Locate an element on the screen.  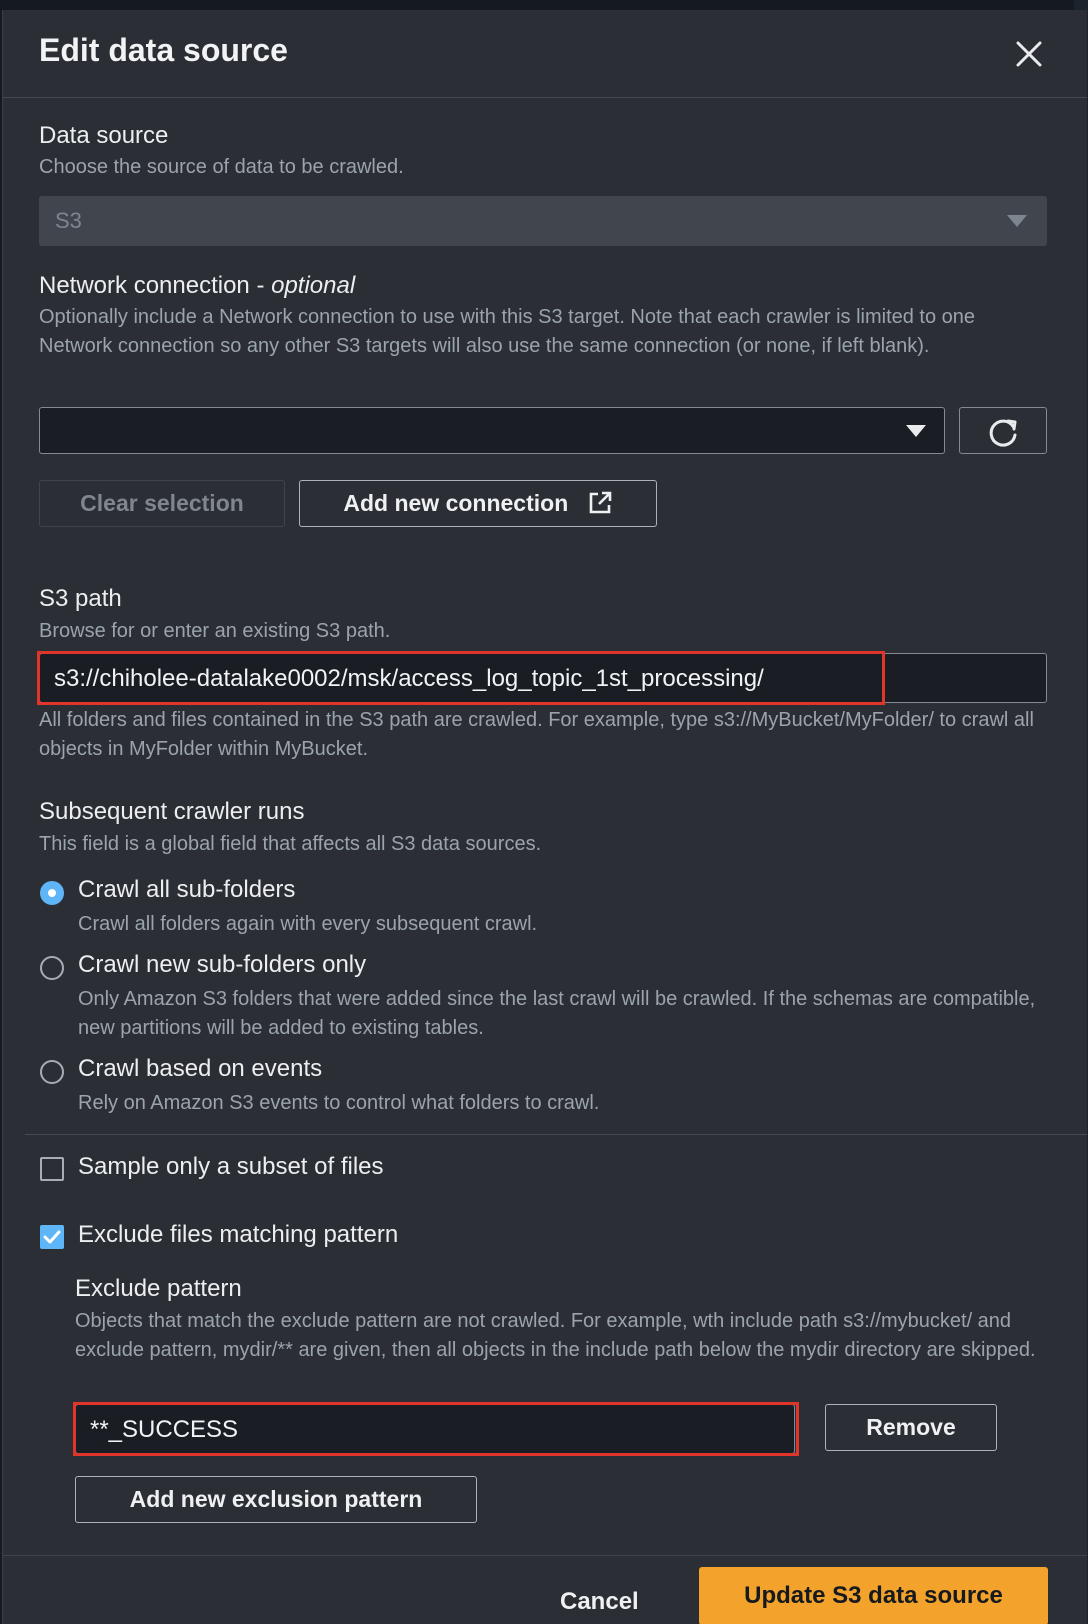
s3-path-description: Browse for or enter an existing S3 path. is located at coordinates (215, 631).